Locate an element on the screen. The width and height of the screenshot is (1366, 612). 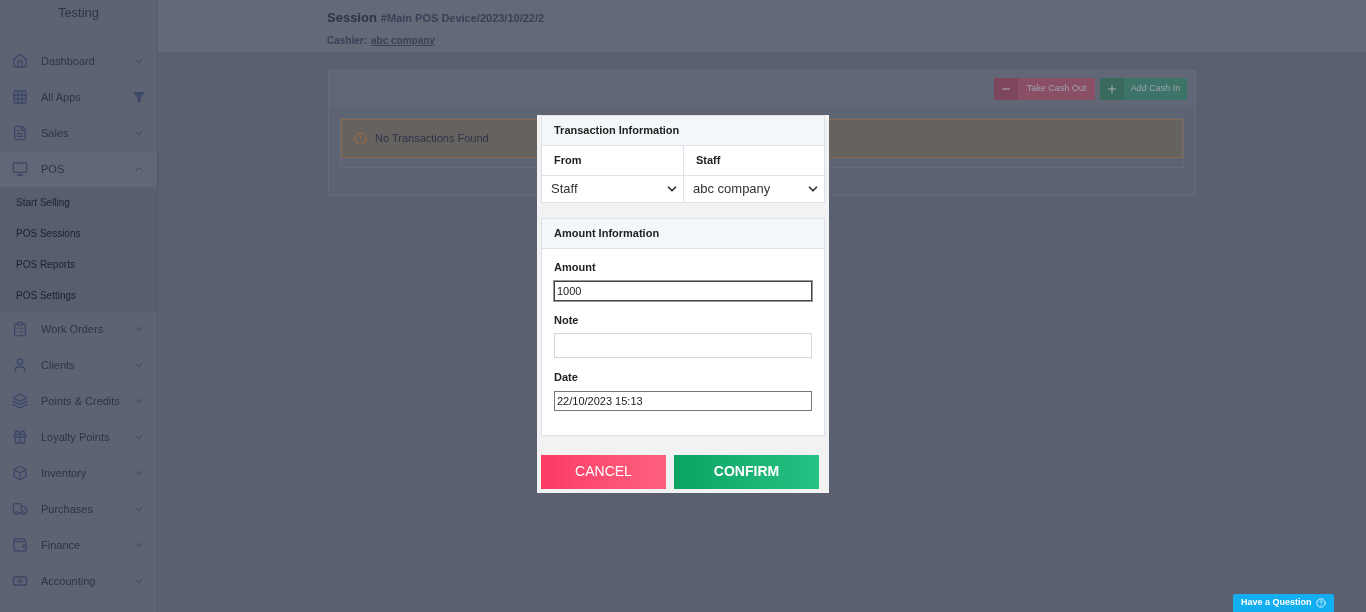
alert-icon is located at coordinates (360, 138).